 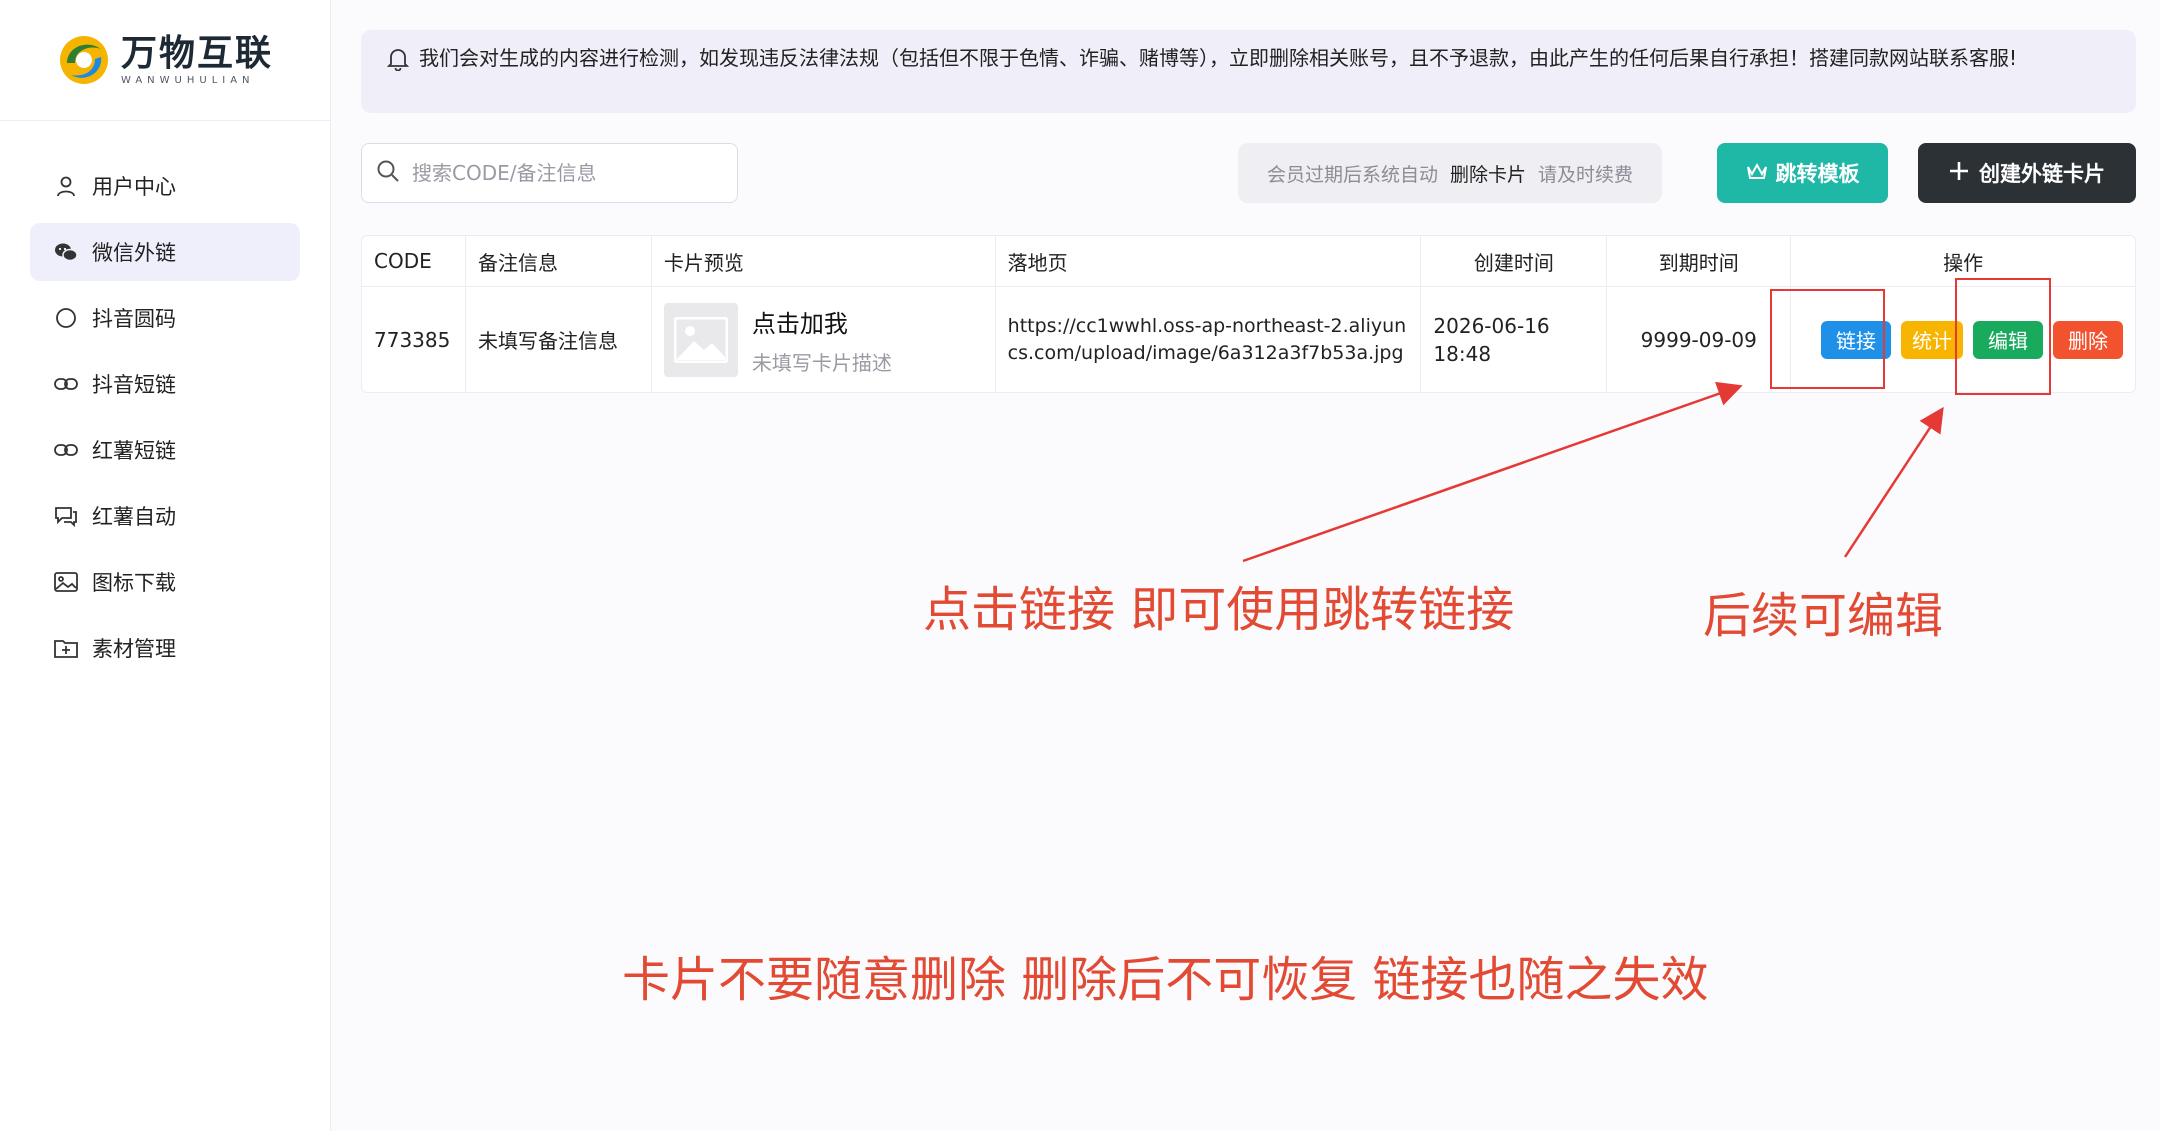 What do you see at coordinates (1165, 980) in the screenshot?
I see `annotation-delete-warning: 卡片不要随意删除 删除后不可恢复 链接也随之失效` at bounding box center [1165, 980].